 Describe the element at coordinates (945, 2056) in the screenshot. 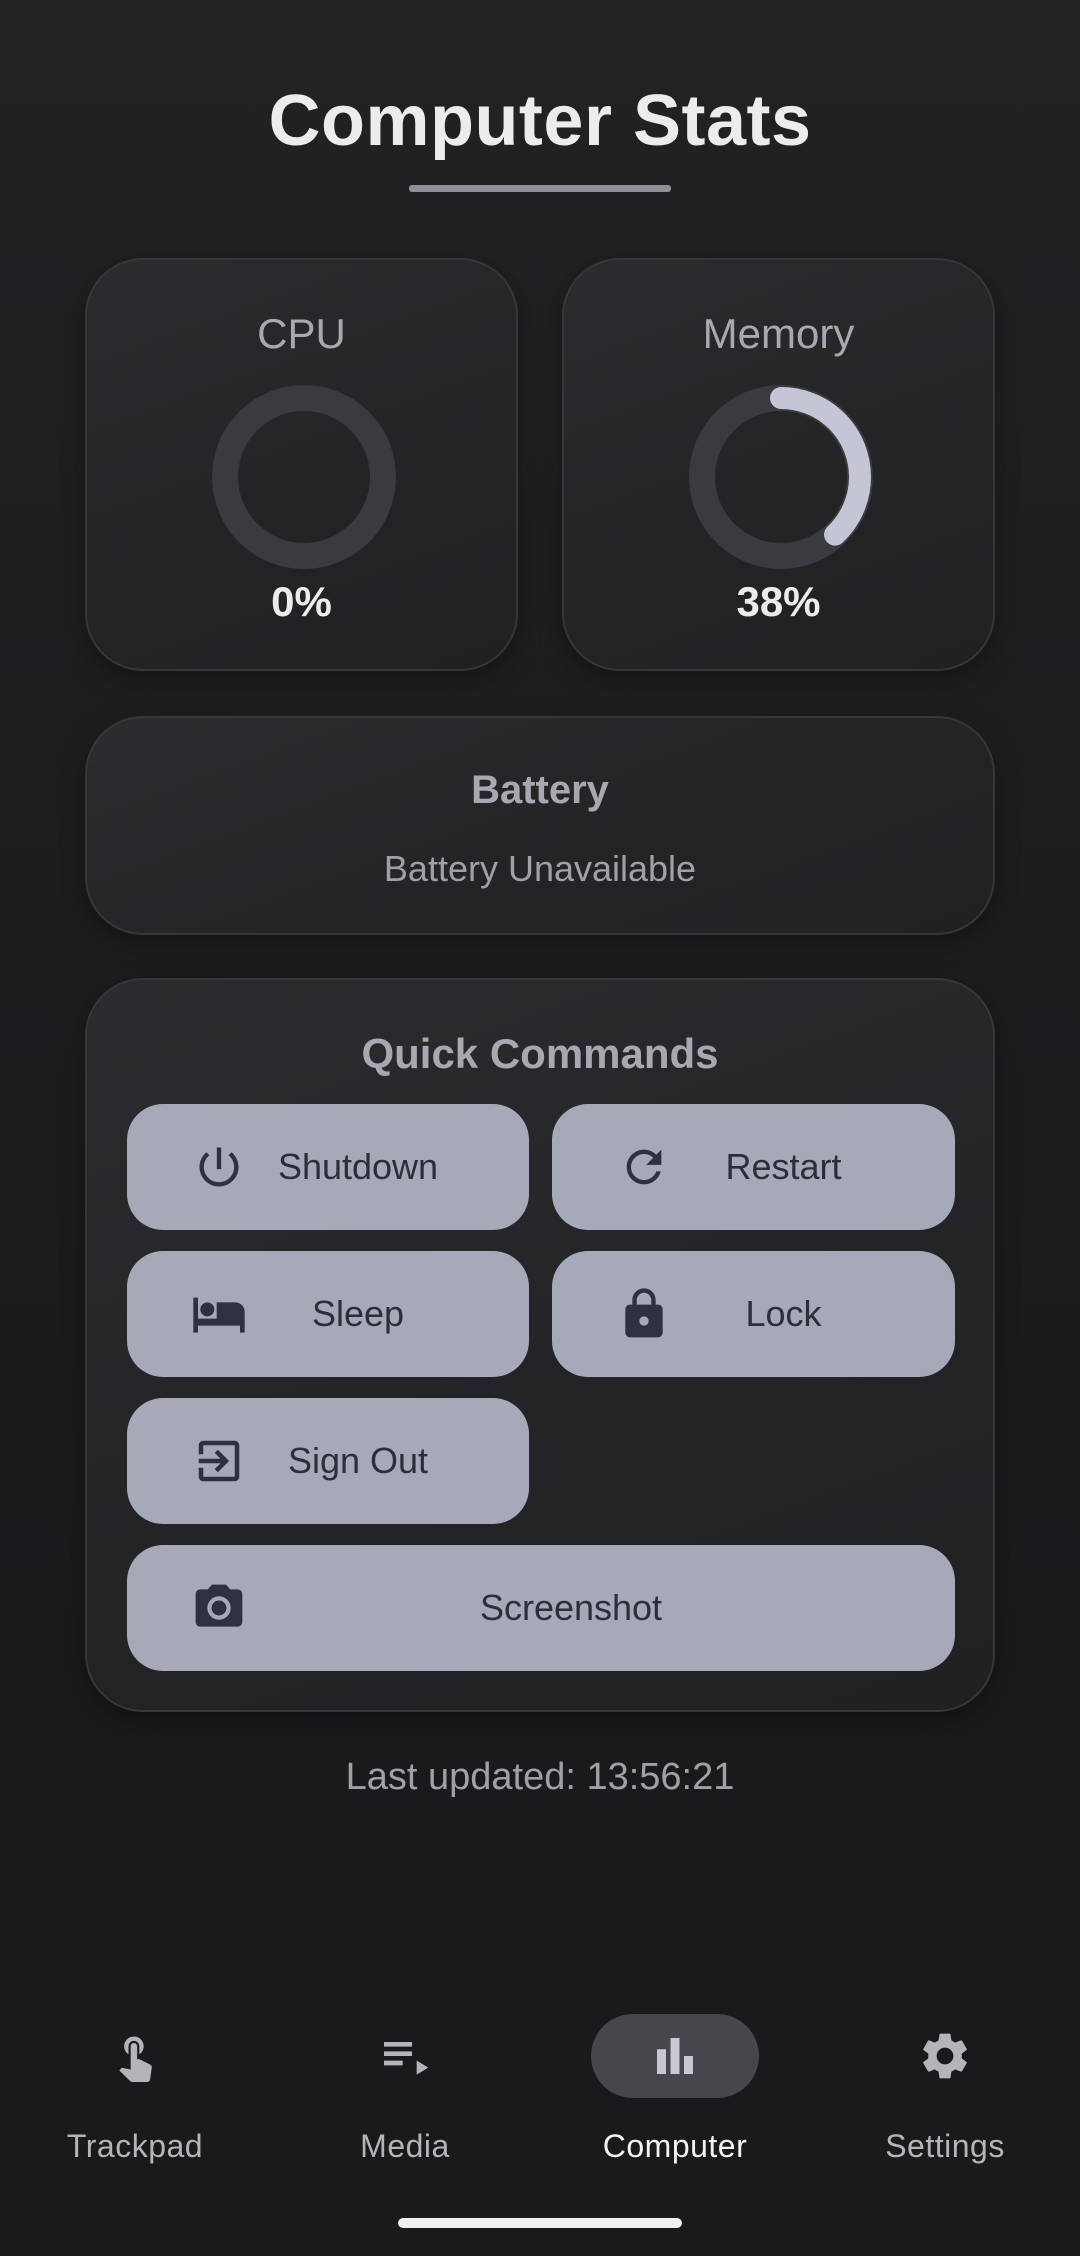

I see `gear-icon` at that location.